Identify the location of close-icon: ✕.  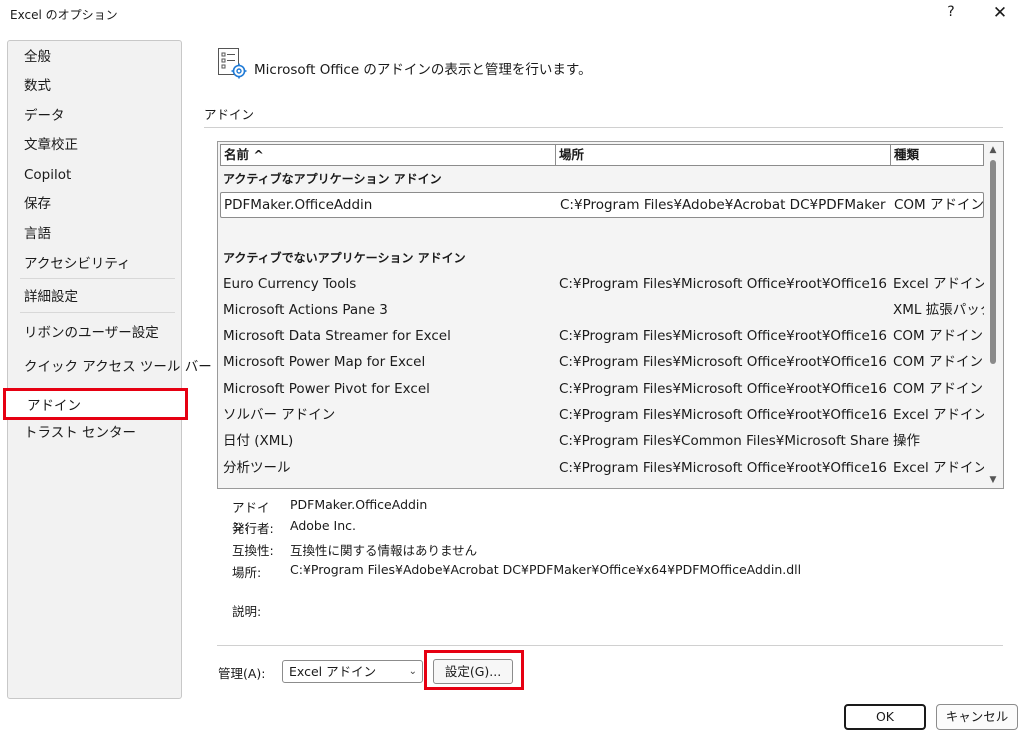
(1000, 14).